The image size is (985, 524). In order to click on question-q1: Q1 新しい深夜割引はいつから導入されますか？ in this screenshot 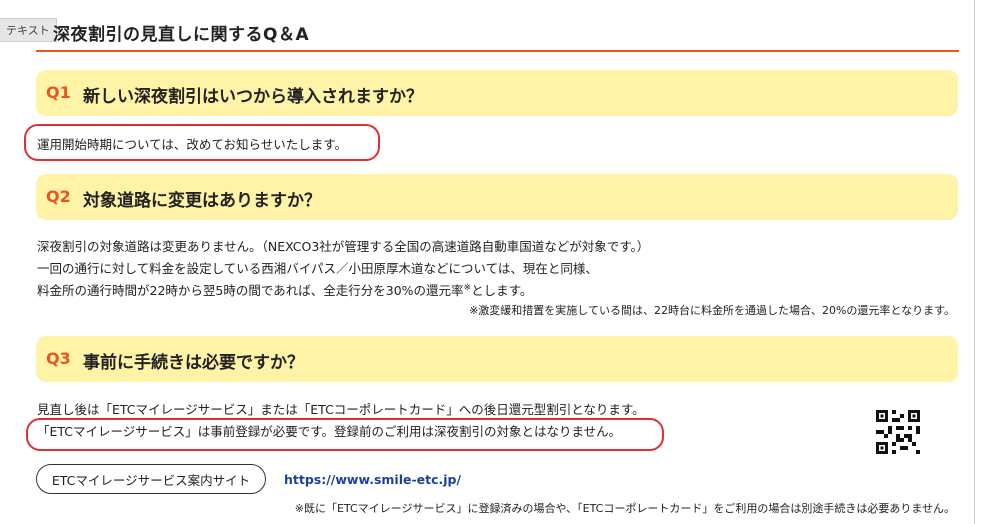, I will do `click(497, 93)`.